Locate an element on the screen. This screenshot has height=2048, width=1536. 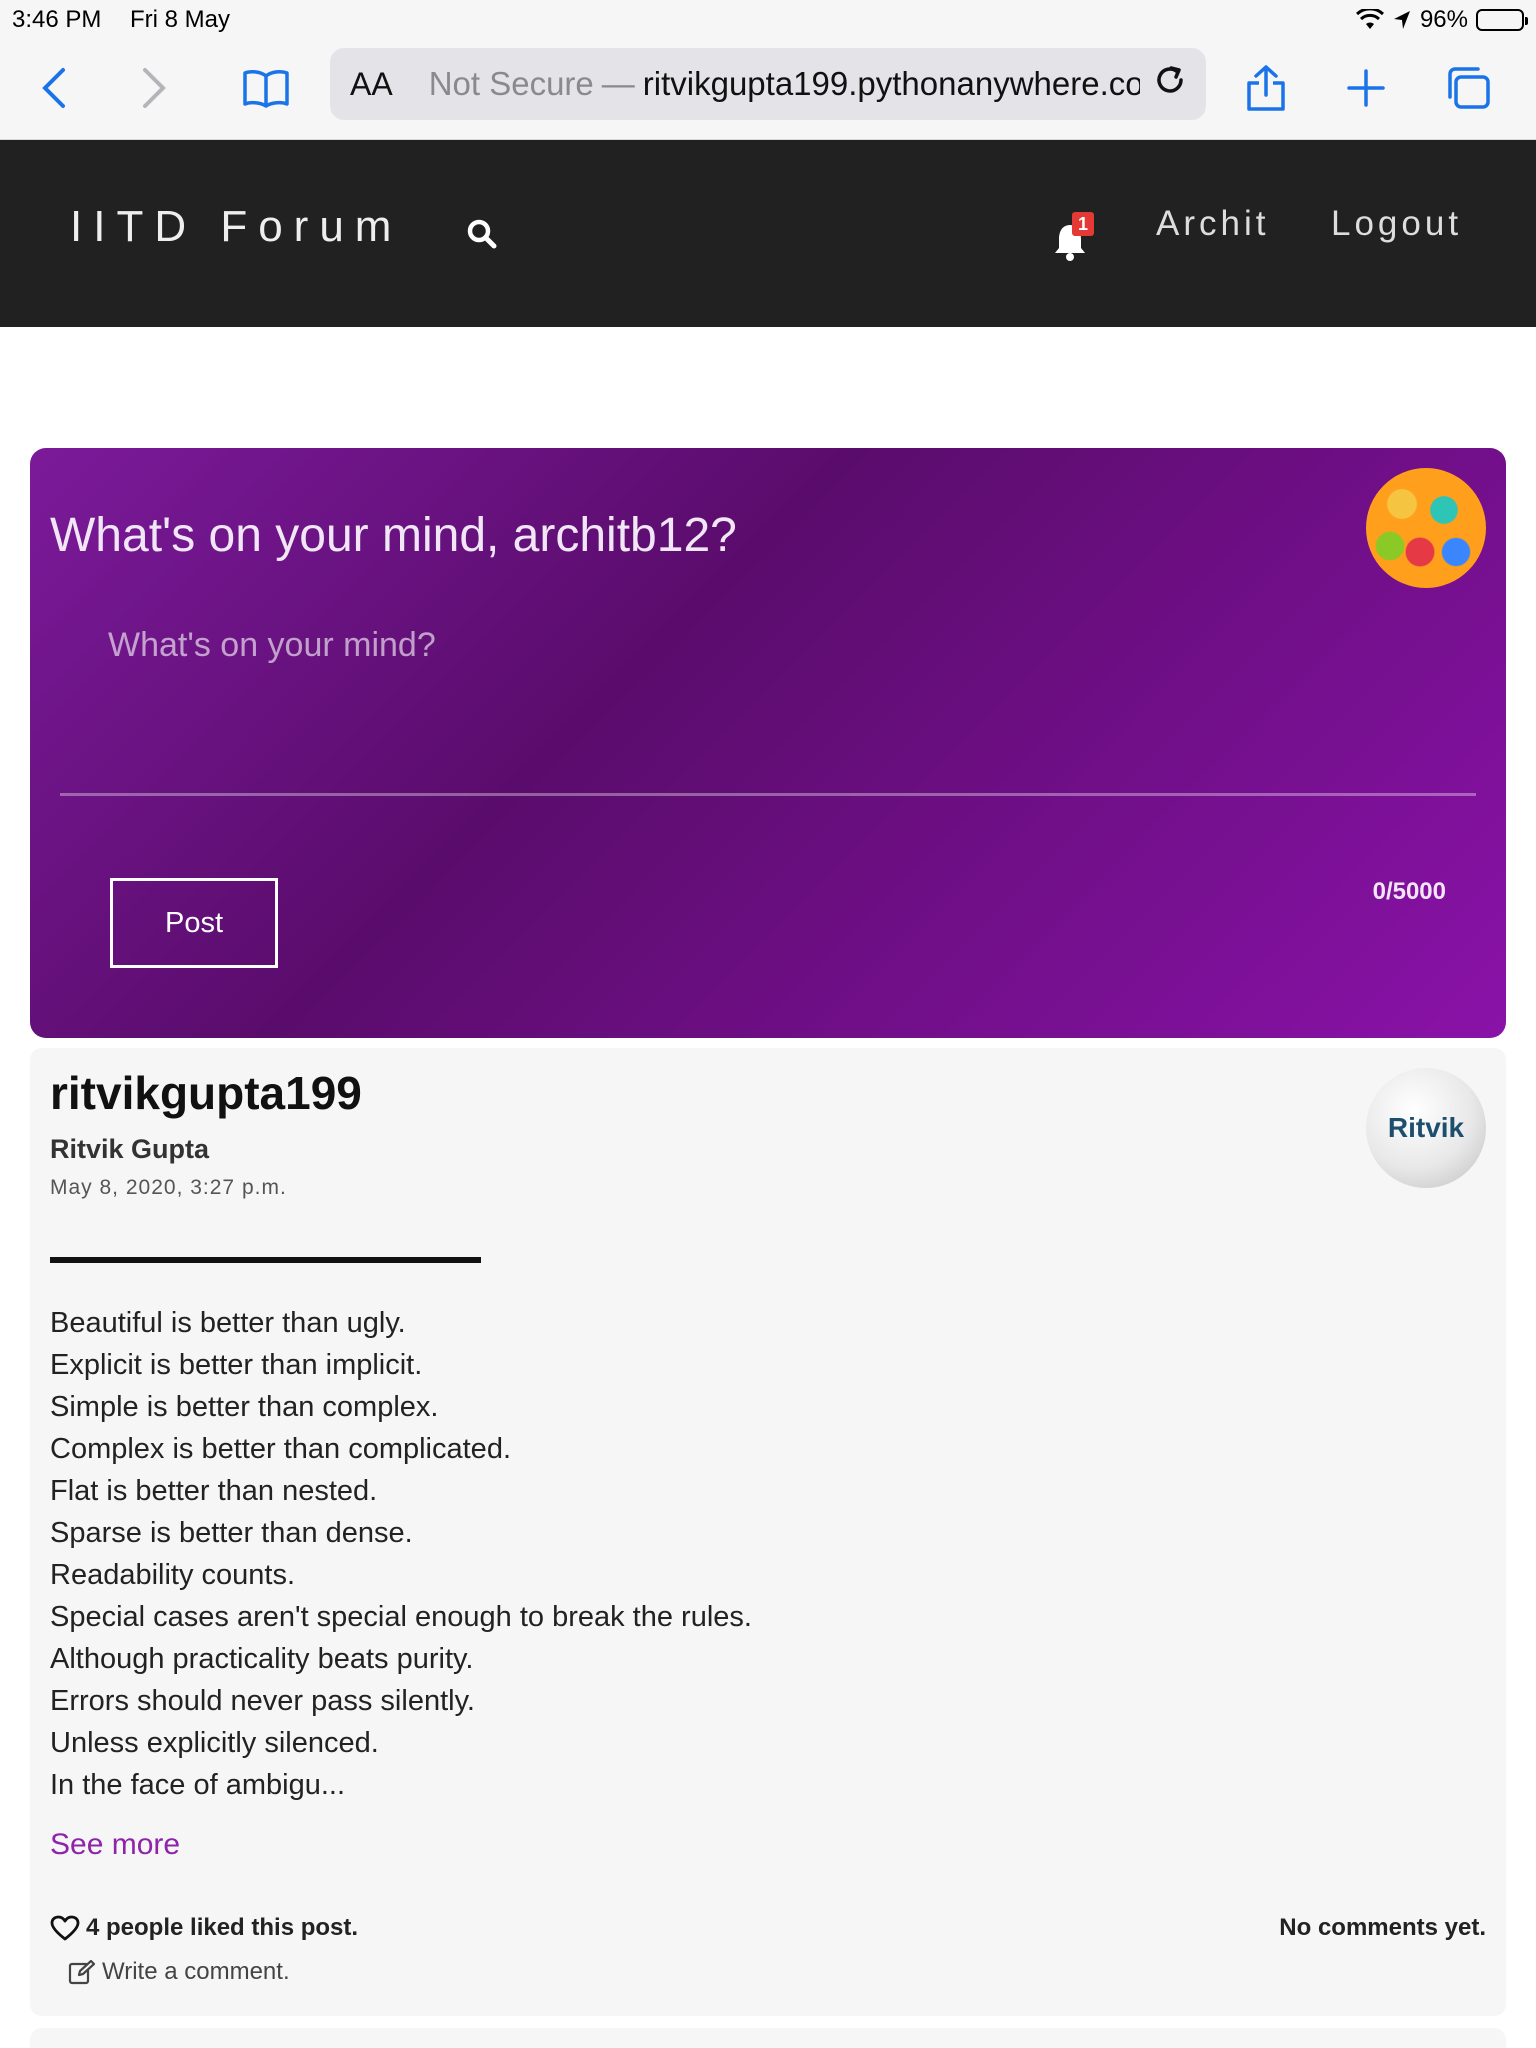
post-line: Sparse is better than dense. is located at coordinates (231, 1533).